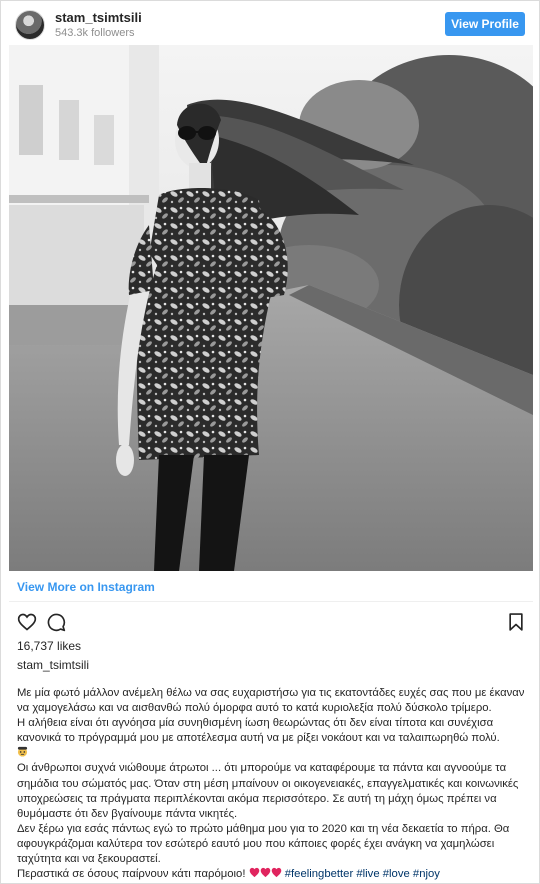  What do you see at coordinates (367, 874) in the screenshot?
I see `hashtag-link: #live` at bounding box center [367, 874].